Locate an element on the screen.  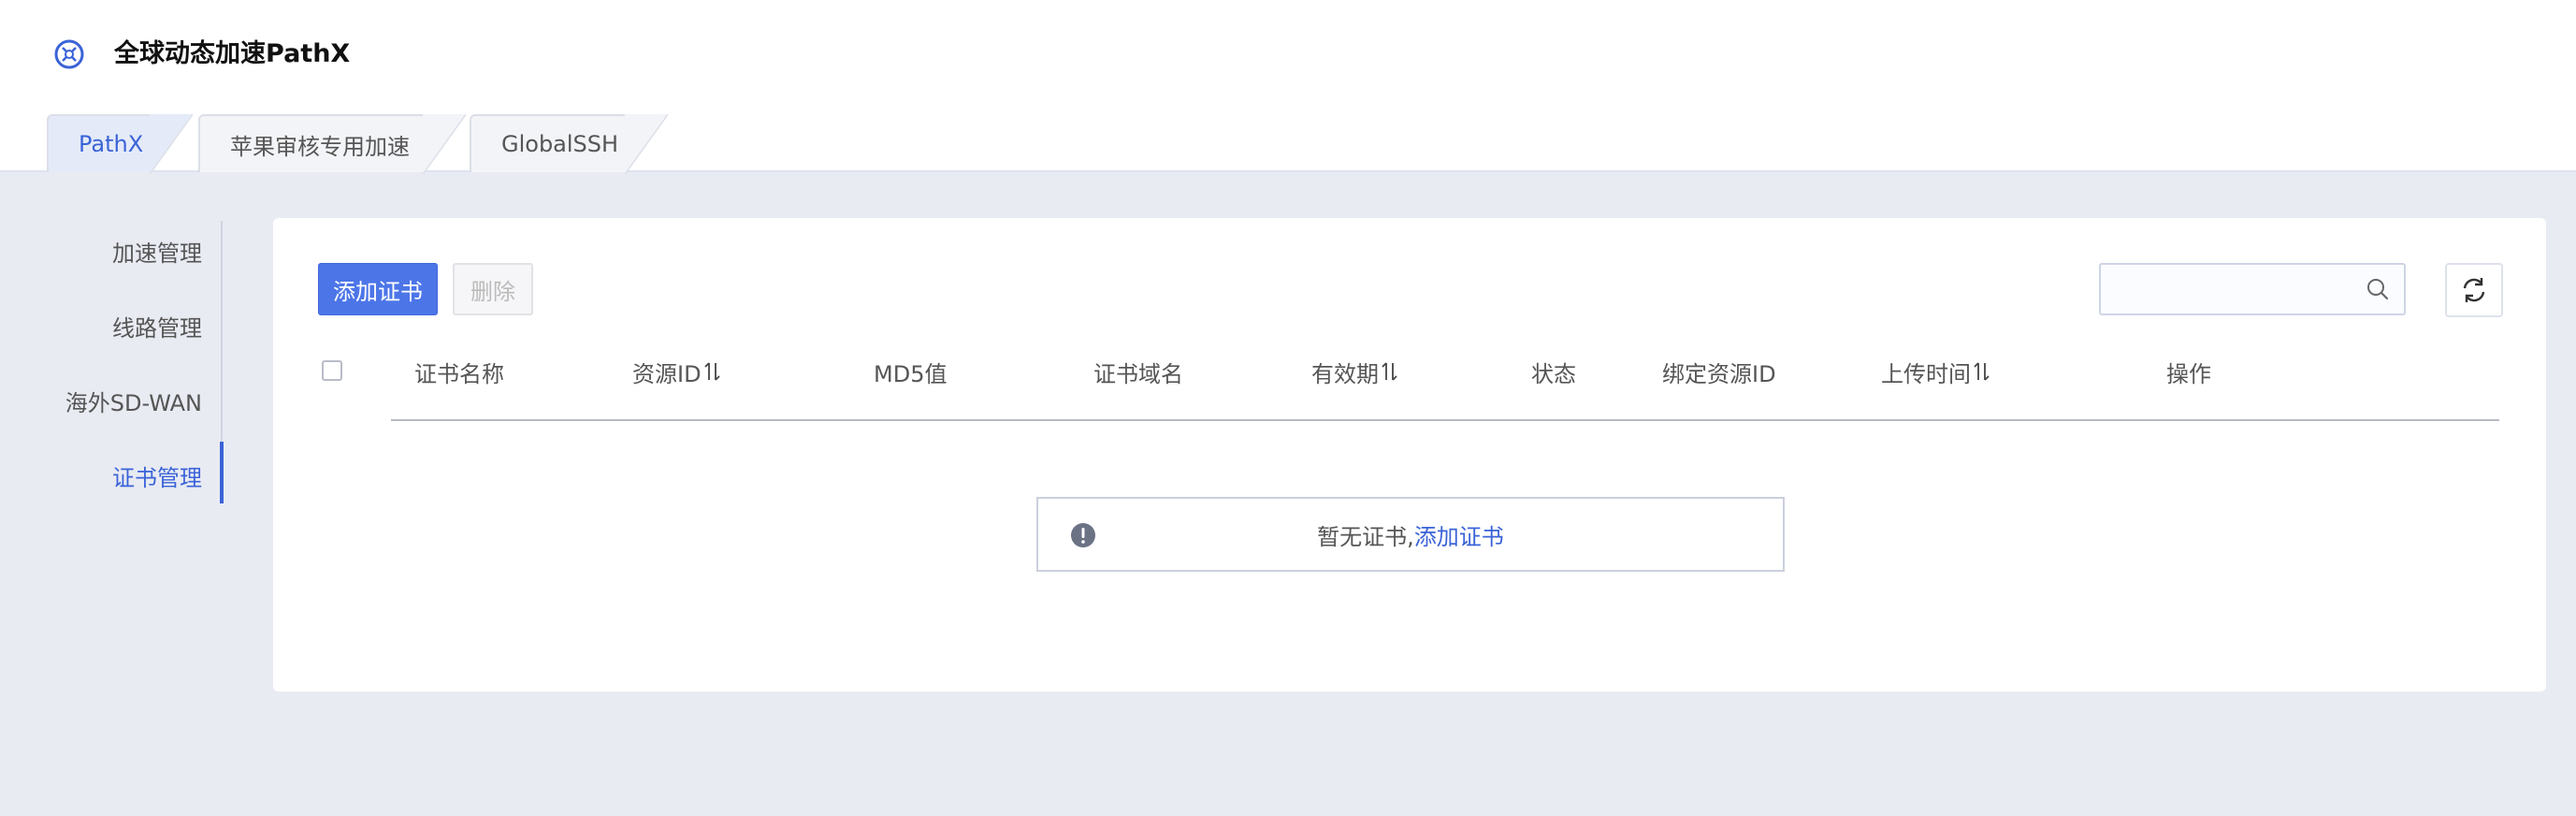
tab-pathx: PathX is located at coordinates (120, 144).